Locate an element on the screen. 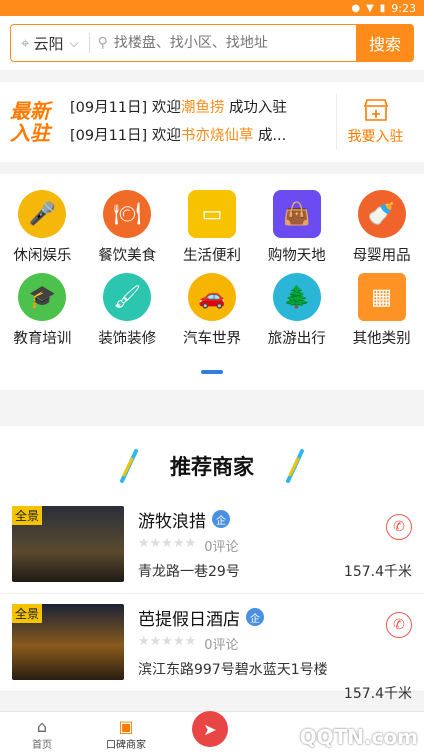 The width and height of the screenshot is (424, 755). shop-name: 芭提假日酒店 is located at coordinates (189, 619).